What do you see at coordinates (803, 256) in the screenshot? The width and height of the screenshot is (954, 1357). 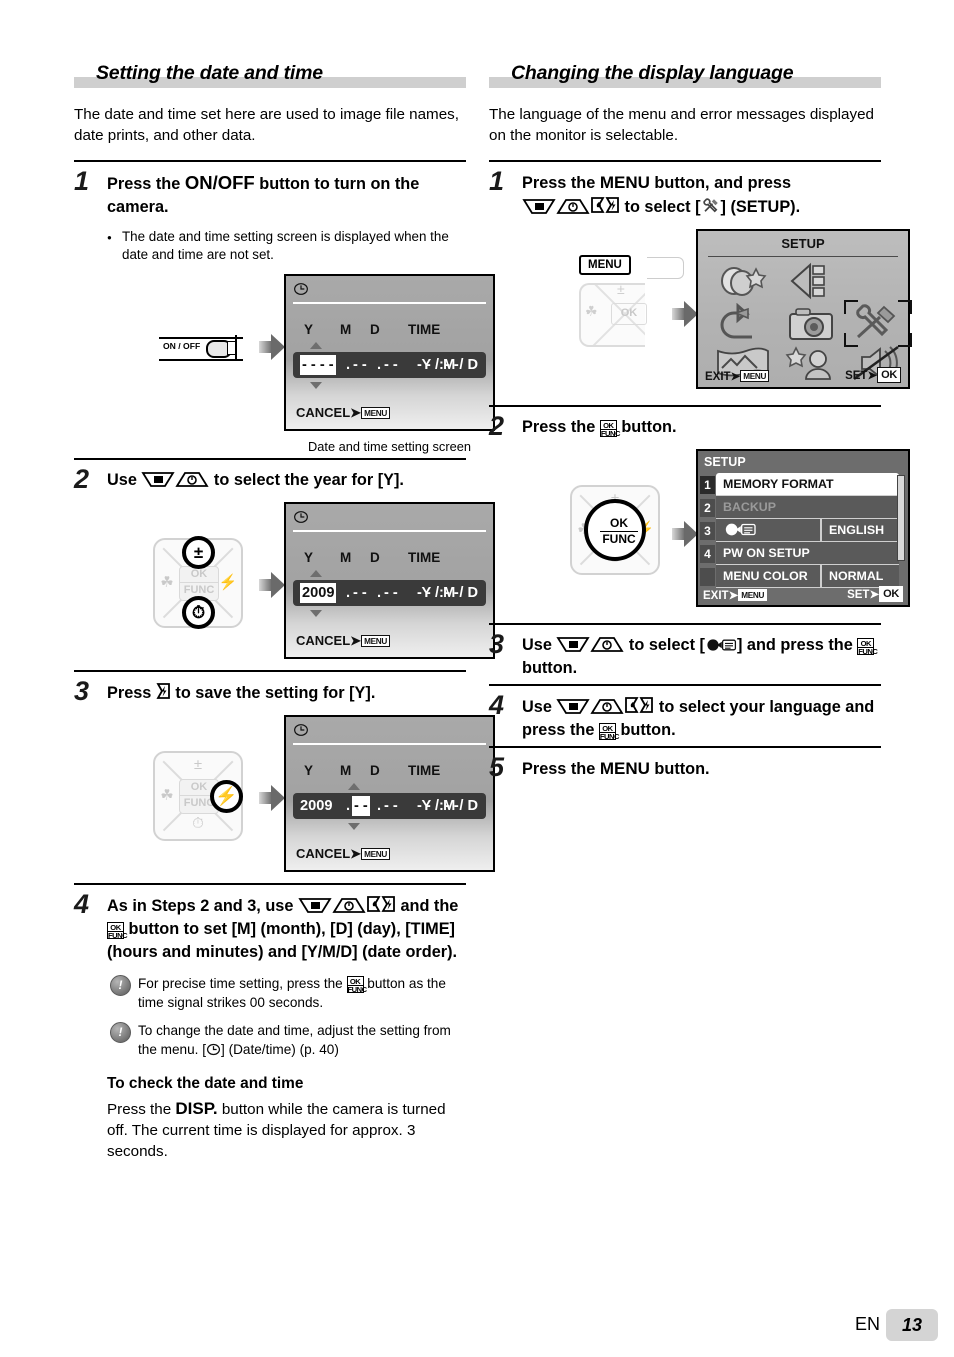 I see `title-separator` at bounding box center [803, 256].